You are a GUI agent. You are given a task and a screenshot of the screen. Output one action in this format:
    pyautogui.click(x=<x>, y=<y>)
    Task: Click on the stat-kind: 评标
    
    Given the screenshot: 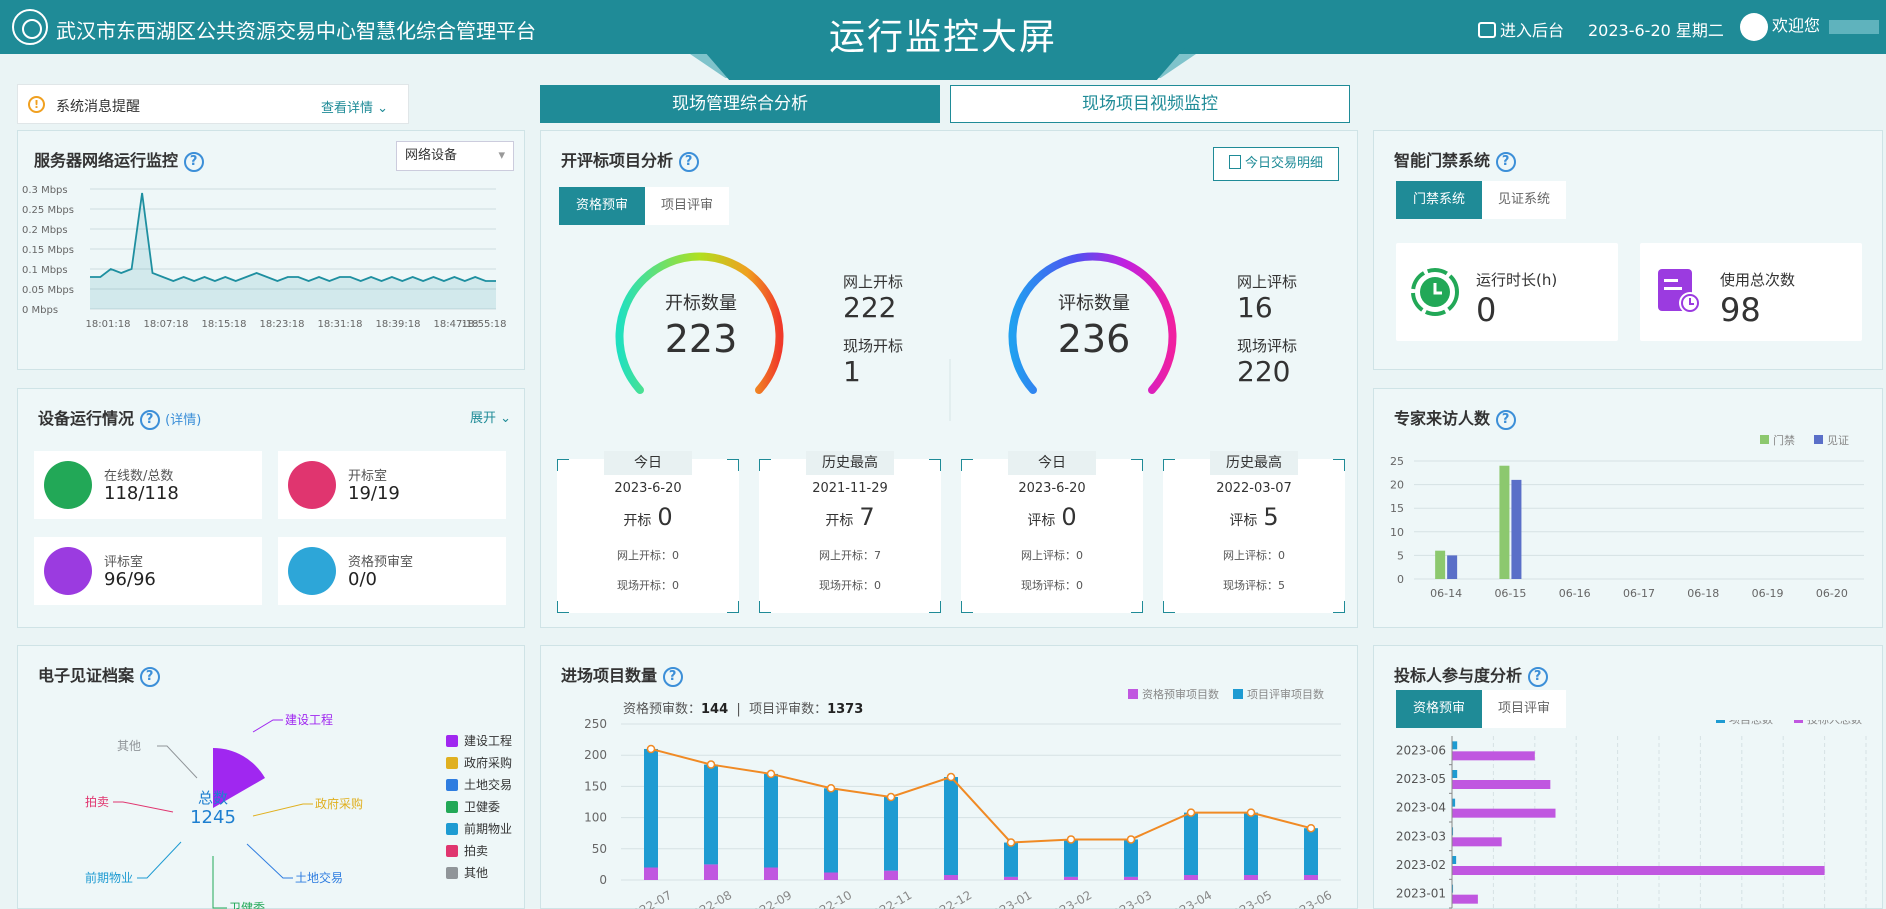 What is the action you would take?
    pyautogui.click(x=1041, y=521)
    